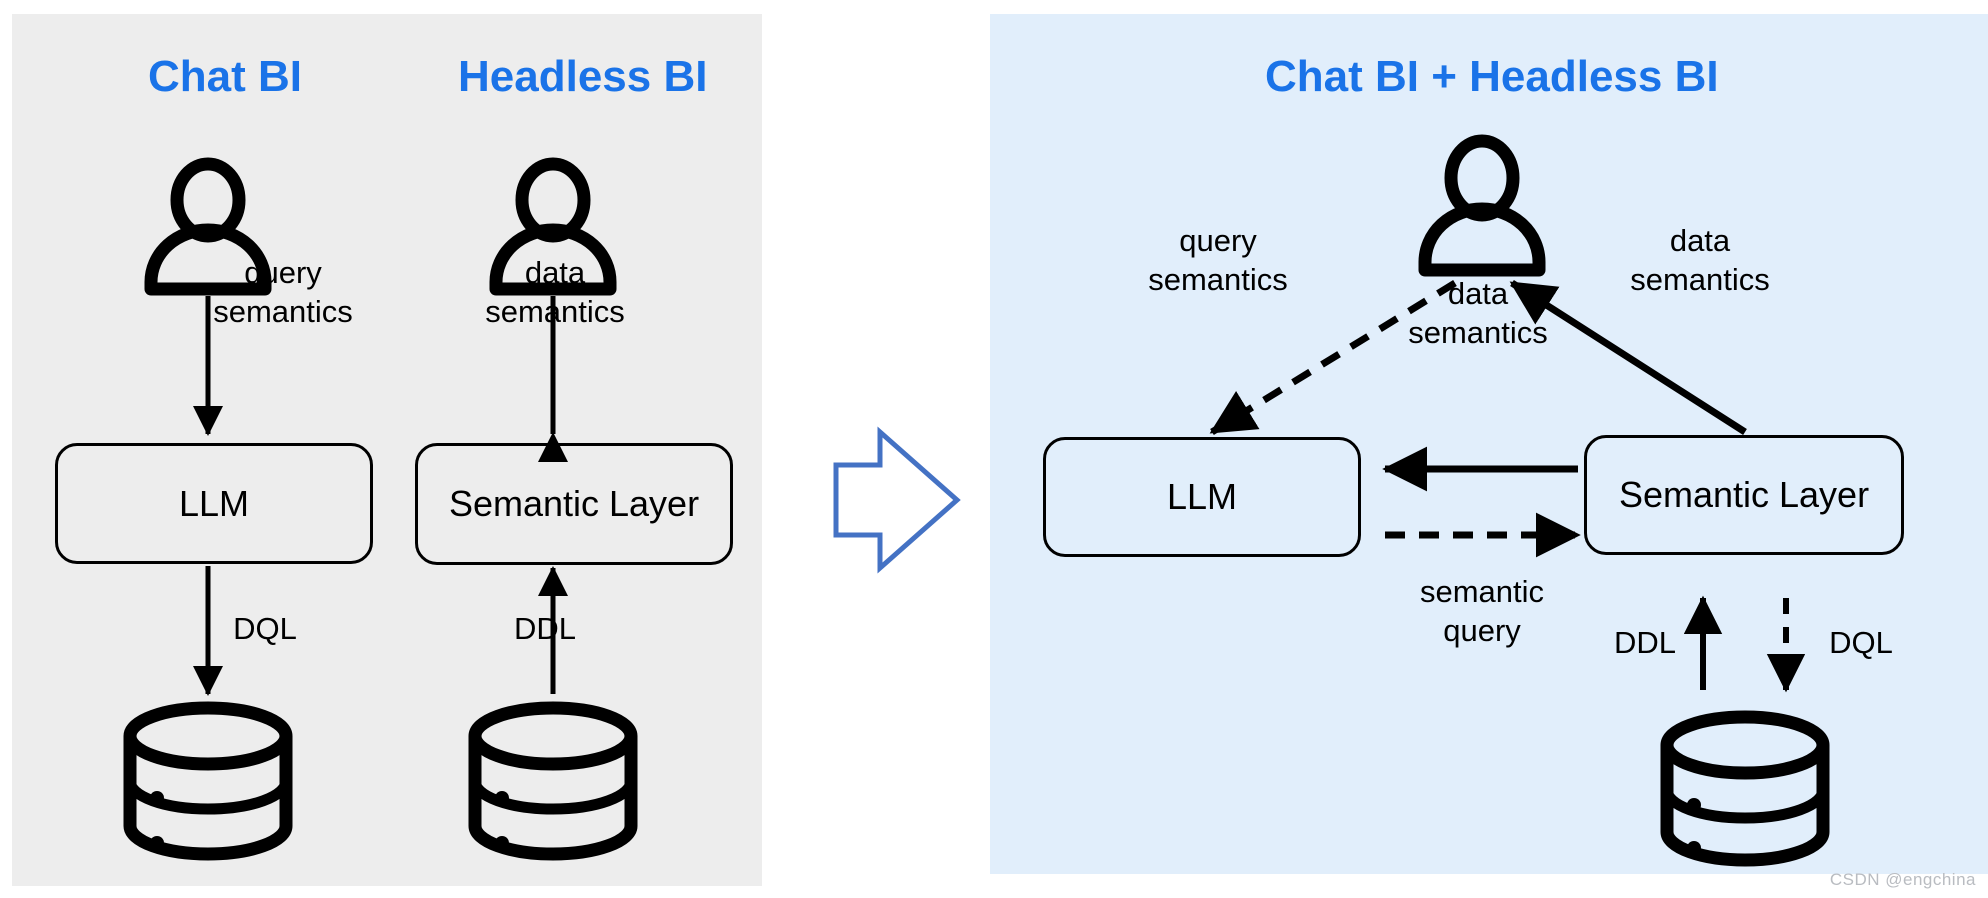 Image resolution: width=1988 pixels, height=898 pixels. What do you see at coordinates (283, 292) in the screenshot?
I see `left-edge-label-query-semantics: query semantics` at bounding box center [283, 292].